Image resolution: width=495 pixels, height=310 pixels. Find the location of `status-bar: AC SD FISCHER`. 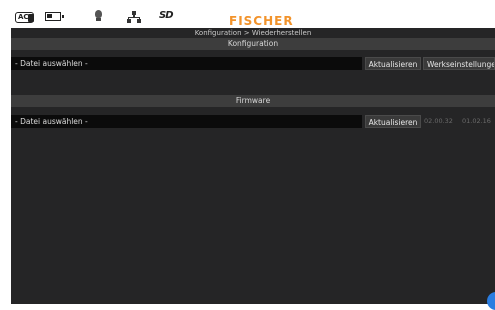

status-bar: AC SD FISCHER is located at coordinates (253, 18).